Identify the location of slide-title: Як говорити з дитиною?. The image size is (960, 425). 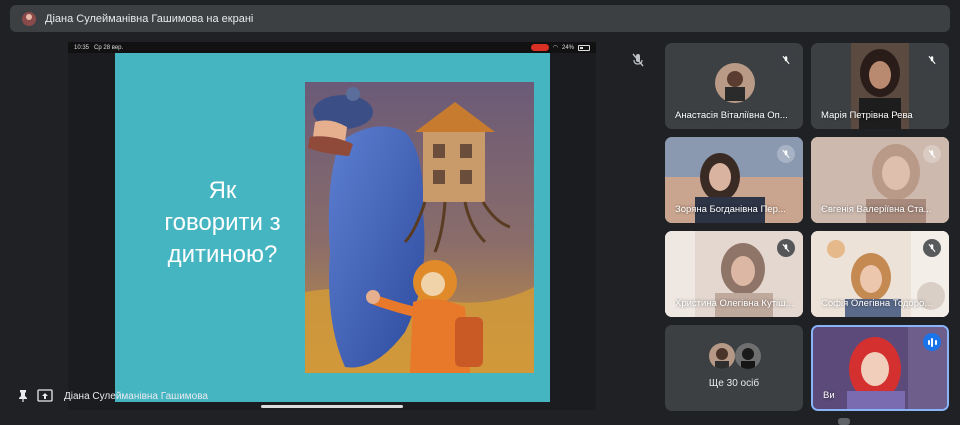
(222, 222).